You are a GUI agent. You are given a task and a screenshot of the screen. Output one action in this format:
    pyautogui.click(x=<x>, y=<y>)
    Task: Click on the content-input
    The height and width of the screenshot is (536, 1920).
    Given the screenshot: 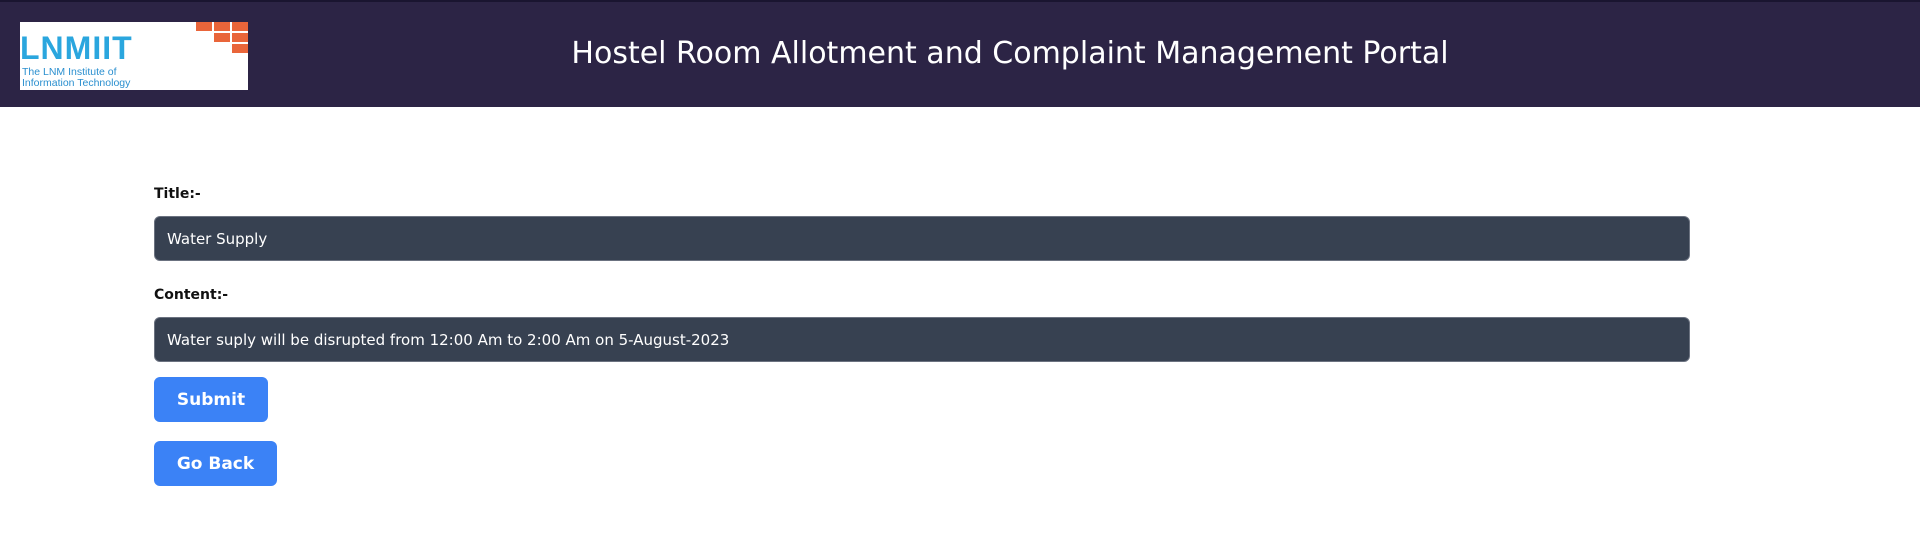 What is the action you would take?
    pyautogui.click(x=922, y=339)
    